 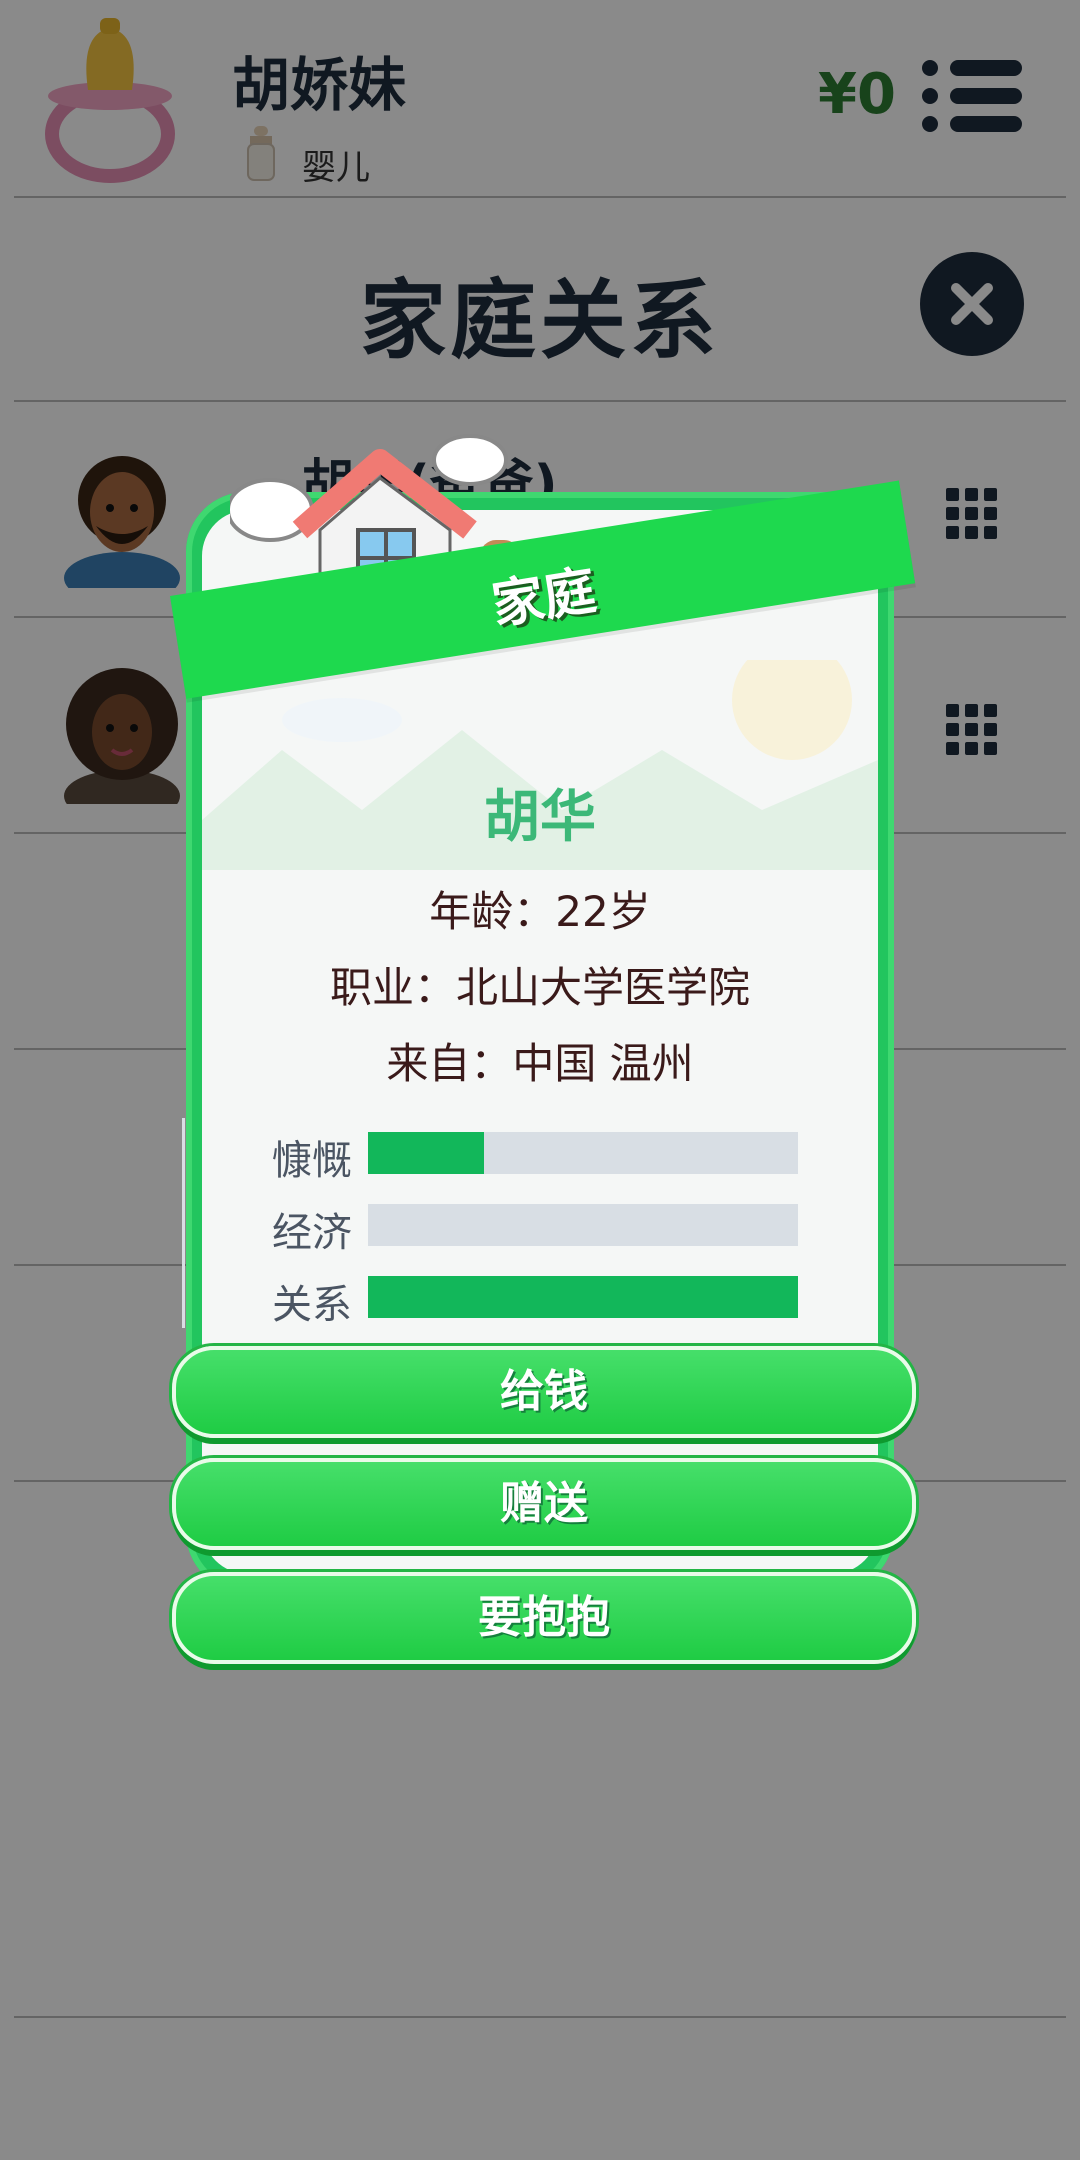 I want to click on stat-fill-relationship, so click(x=583, y=1297).